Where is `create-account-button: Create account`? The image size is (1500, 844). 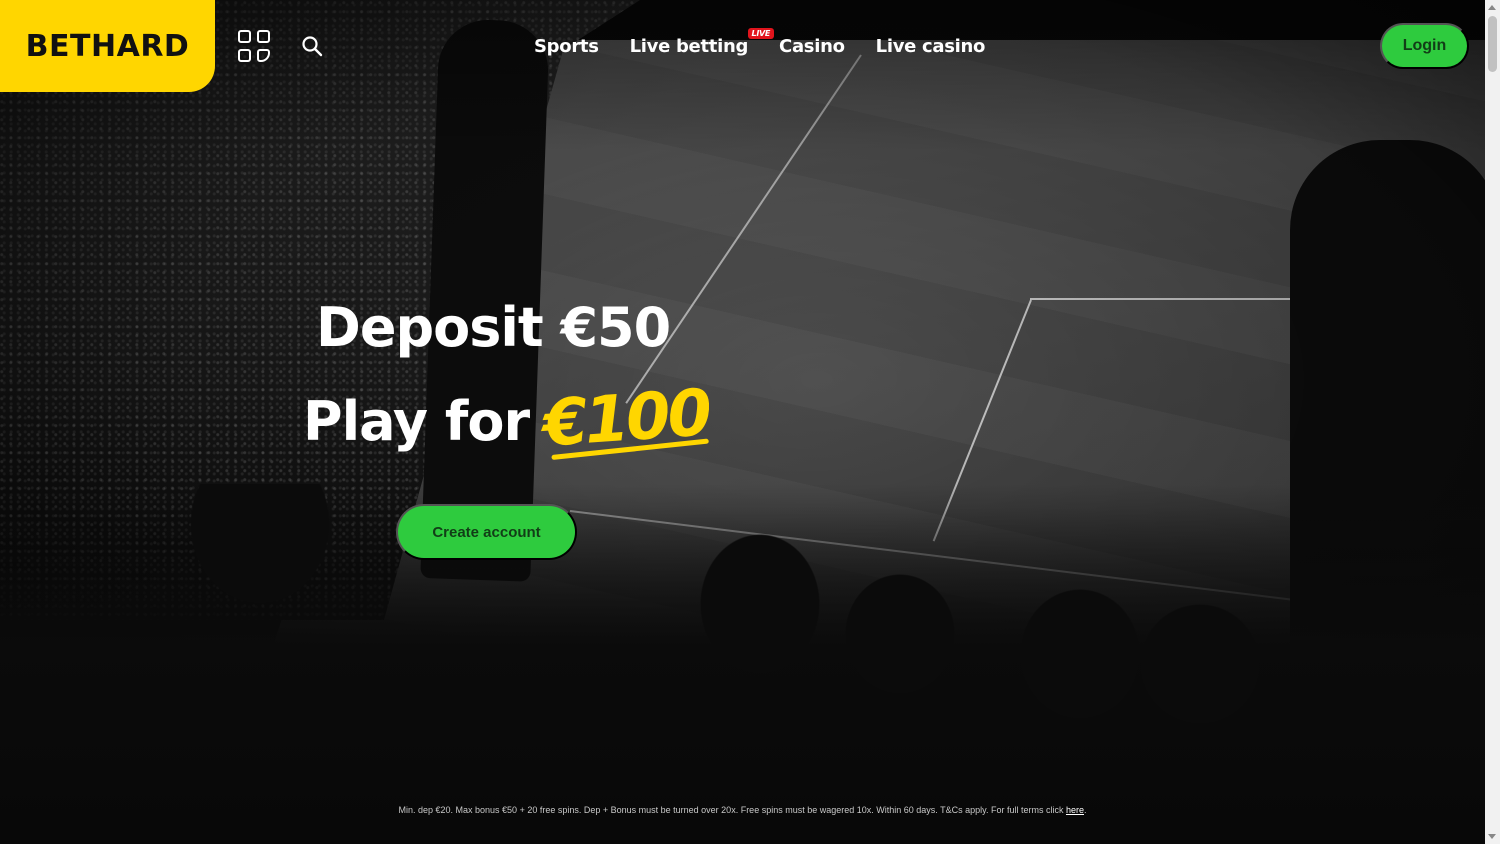
create-account-button: Create account is located at coordinates (486, 532).